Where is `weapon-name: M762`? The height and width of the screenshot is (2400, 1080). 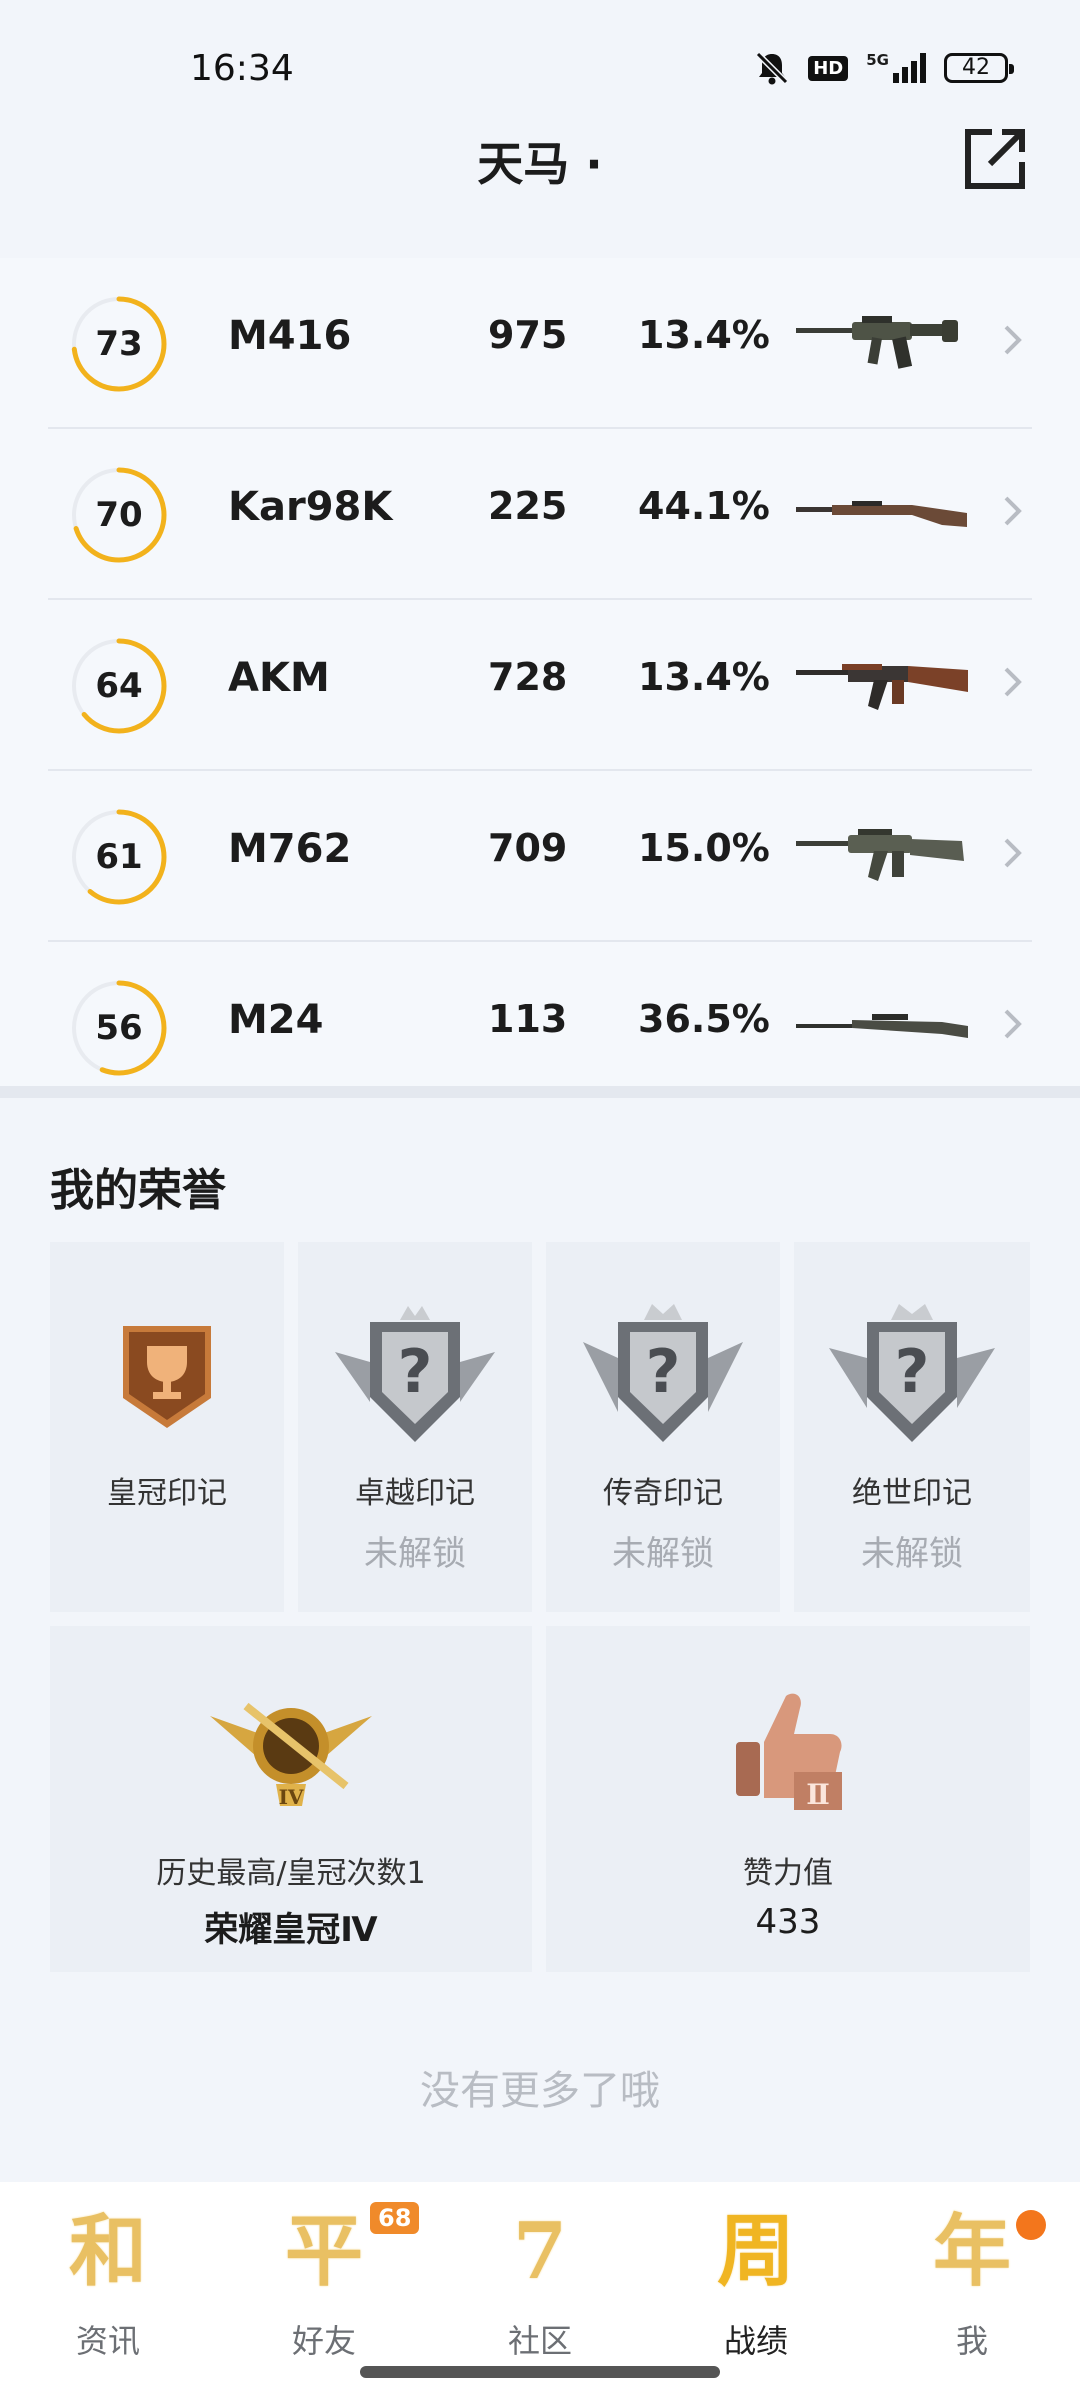
weapon-name: M762 is located at coordinates (290, 849).